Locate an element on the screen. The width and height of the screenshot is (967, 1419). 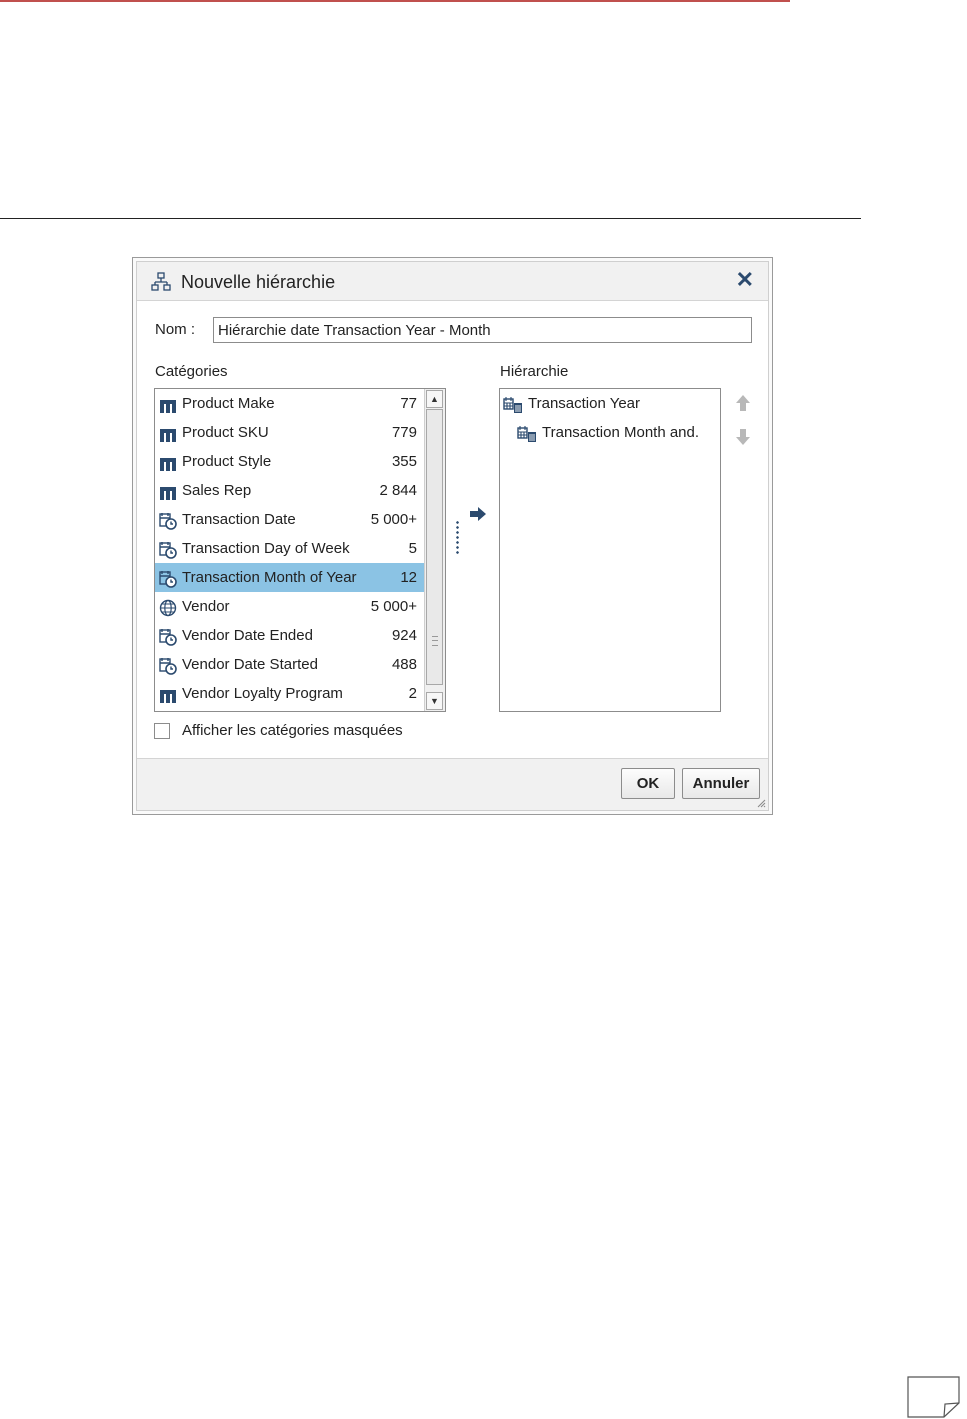
category-item: Transaction Day of Week 5 is located at coordinates (290, 548).